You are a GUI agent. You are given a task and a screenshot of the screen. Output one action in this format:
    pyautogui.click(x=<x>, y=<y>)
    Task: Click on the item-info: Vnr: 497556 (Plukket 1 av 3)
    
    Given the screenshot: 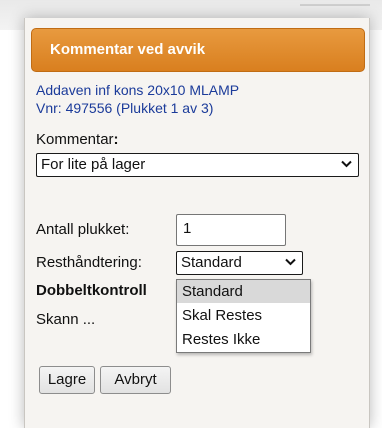 What is the action you would take?
    pyautogui.click(x=125, y=108)
    